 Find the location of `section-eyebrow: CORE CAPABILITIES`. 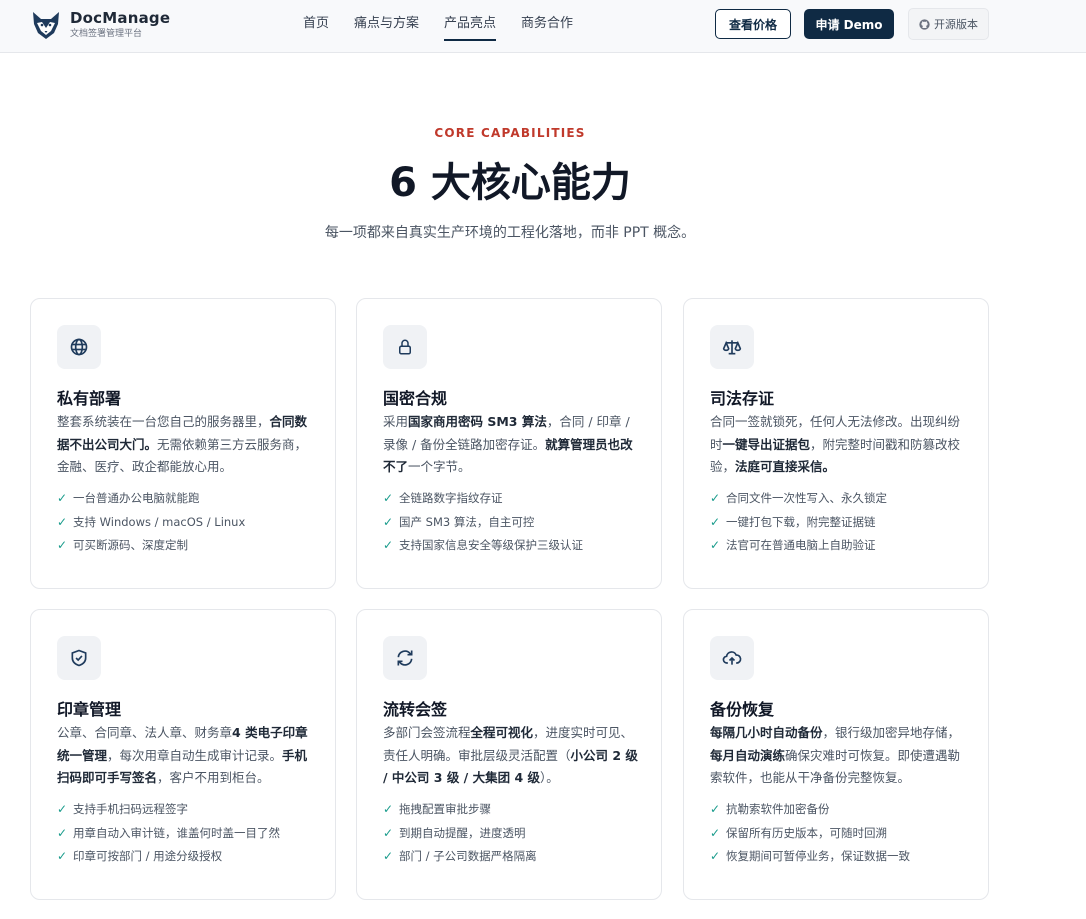

section-eyebrow: CORE CAPABILITIES is located at coordinates (510, 133).